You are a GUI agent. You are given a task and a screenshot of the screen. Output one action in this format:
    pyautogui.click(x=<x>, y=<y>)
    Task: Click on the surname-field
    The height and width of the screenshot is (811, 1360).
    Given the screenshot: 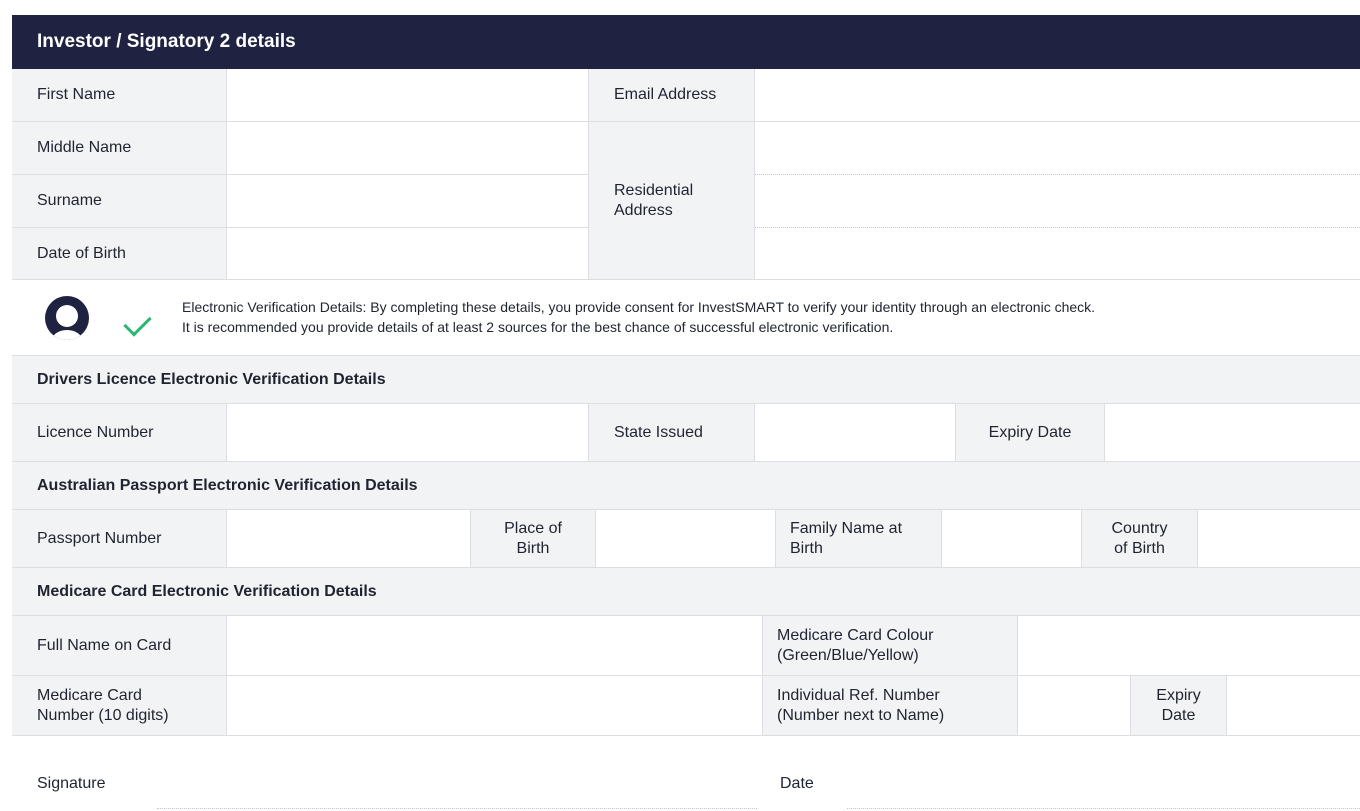 What is the action you would take?
    pyautogui.click(x=408, y=201)
    